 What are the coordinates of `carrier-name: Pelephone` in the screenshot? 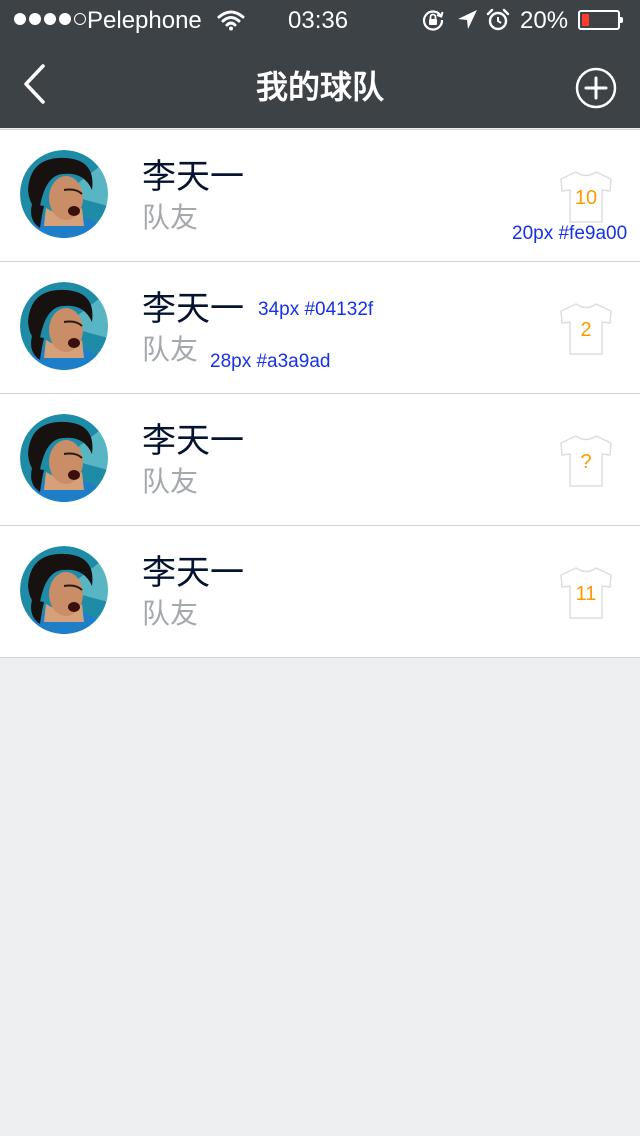 It's located at (144, 20).